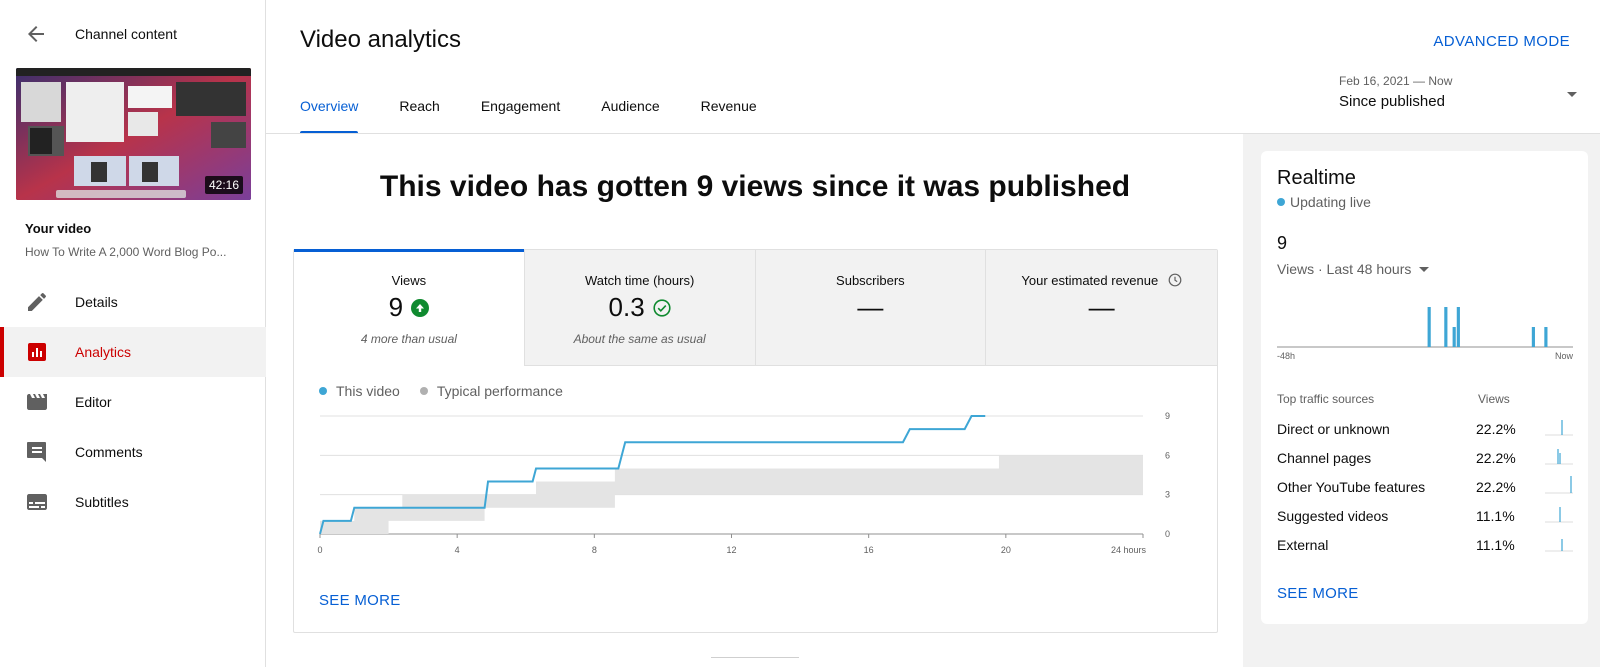  Describe the element at coordinates (1458, 96) in the screenshot. I see `date-range-dropdown: Feb 16, 2021 — Now Since published` at that location.